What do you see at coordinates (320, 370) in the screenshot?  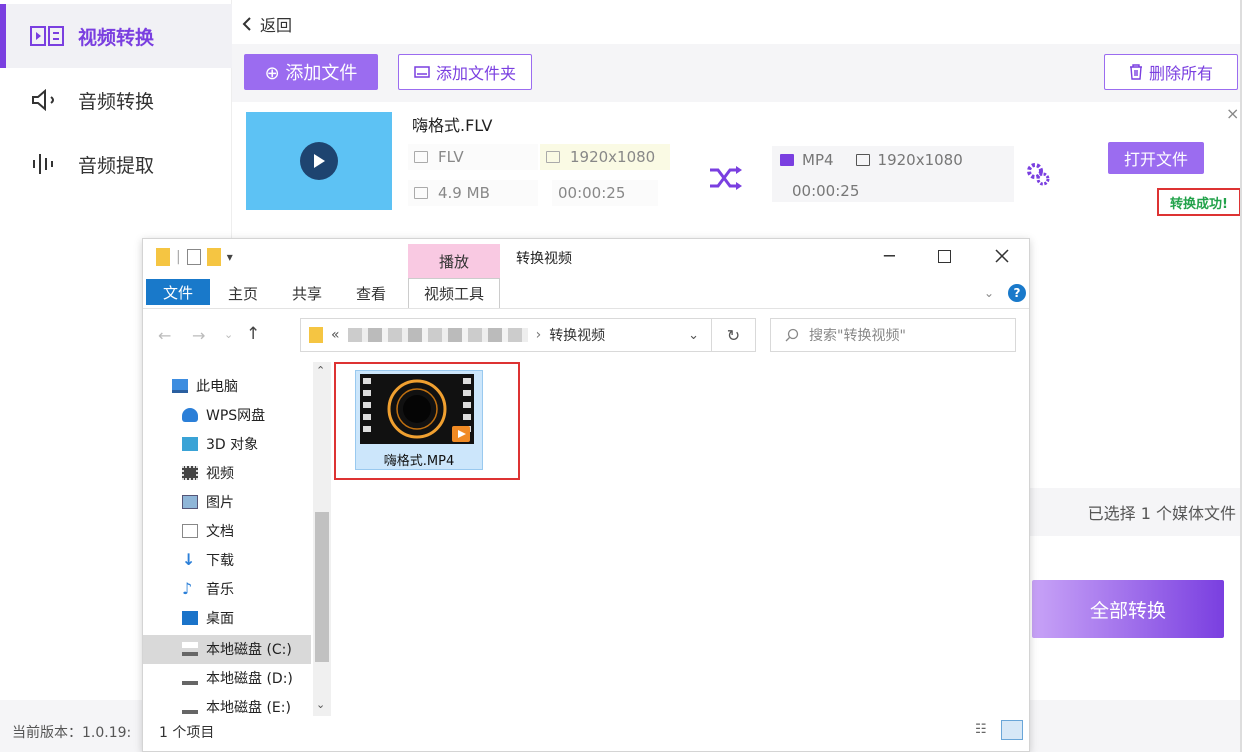 I see `scroll-up-icon: ⌃` at bounding box center [320, 370].